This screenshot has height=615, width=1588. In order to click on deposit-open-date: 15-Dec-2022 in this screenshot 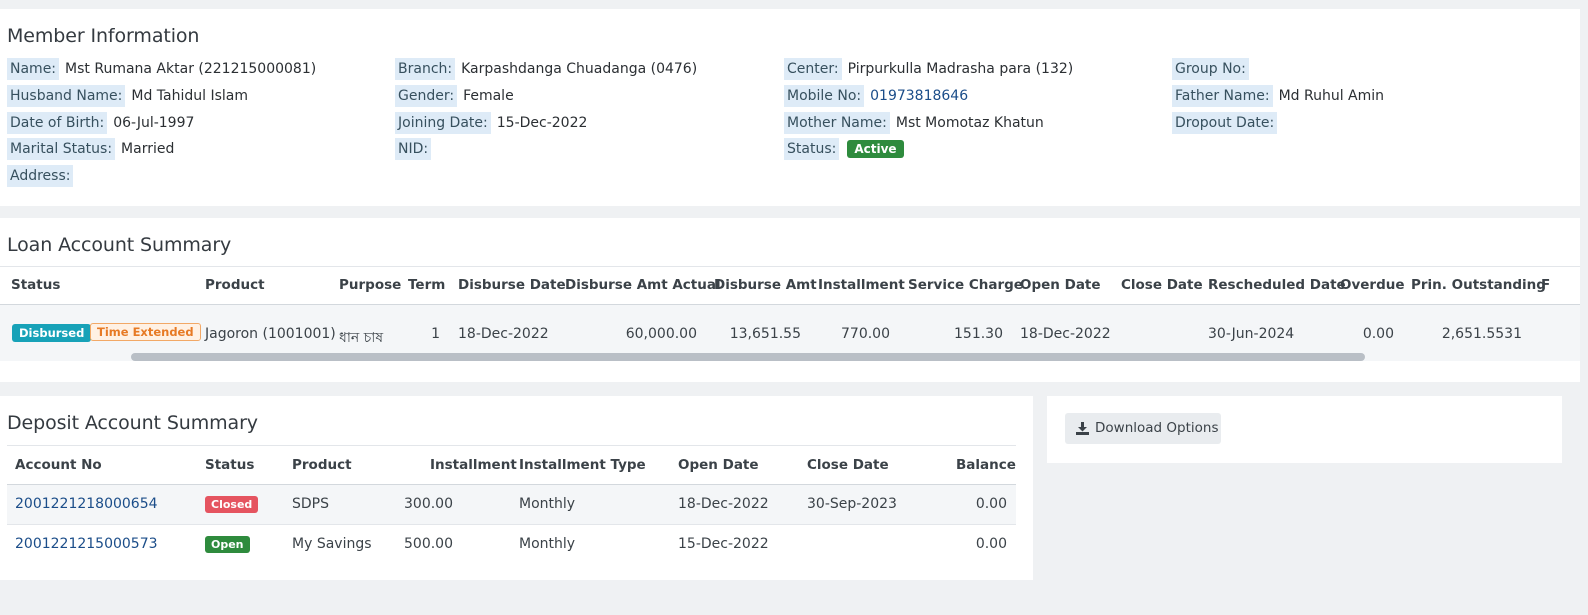, I will do `click(723, 544)`.